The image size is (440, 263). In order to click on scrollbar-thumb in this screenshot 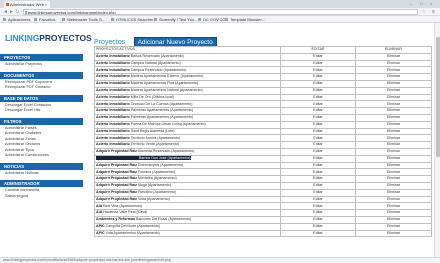, I will do `click(438, 97)`.